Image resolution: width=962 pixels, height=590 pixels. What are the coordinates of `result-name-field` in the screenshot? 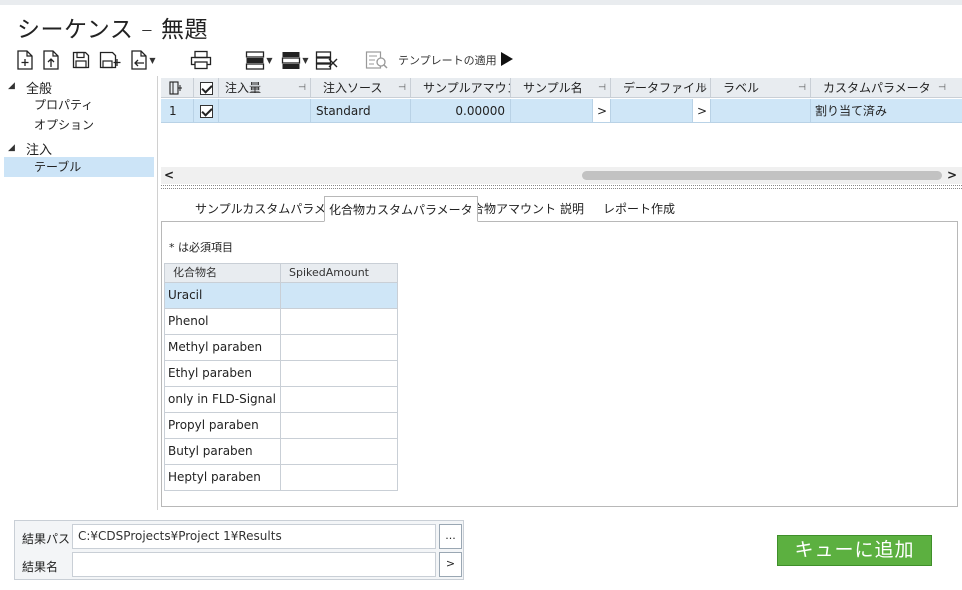 It's located at (254, 564).